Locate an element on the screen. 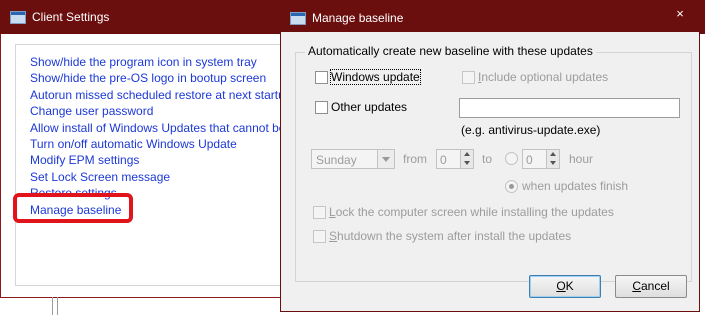 The width and height of the screenshot is (705, 315). include-optional-text: nclude optional updates is located at coordinates (545, 77).